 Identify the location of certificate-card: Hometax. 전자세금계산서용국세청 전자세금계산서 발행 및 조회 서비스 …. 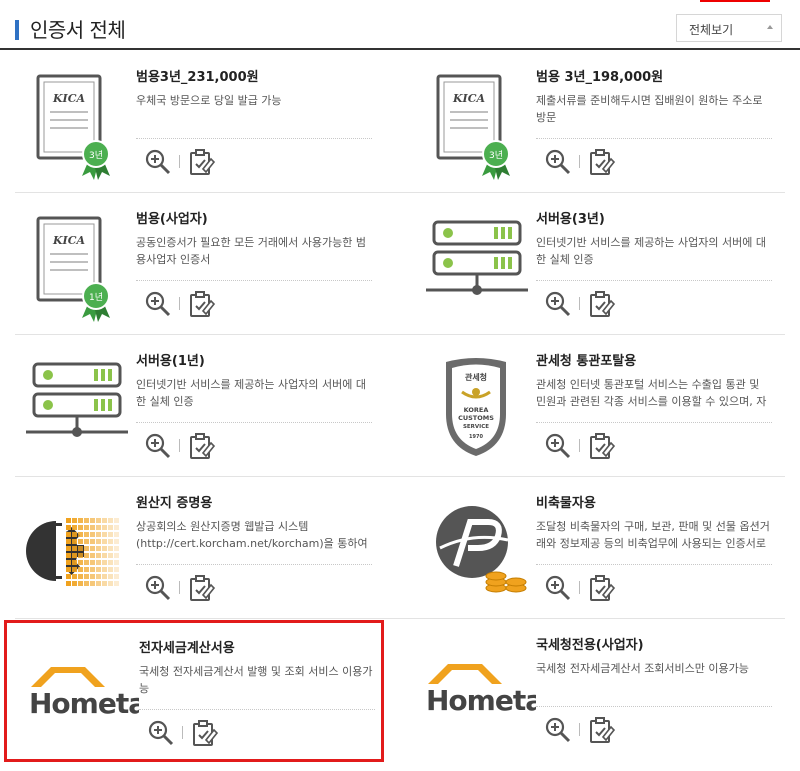
(194, 691).